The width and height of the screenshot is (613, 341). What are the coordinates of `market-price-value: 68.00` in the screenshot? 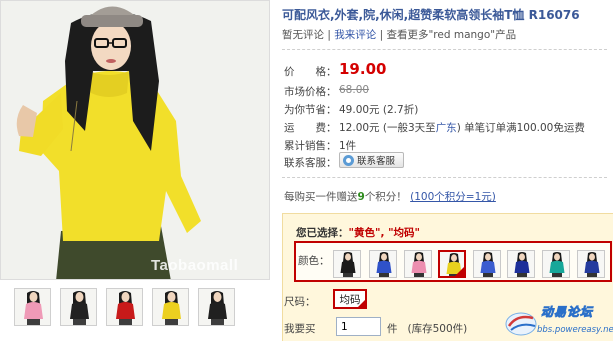 It's located at (354, 90).